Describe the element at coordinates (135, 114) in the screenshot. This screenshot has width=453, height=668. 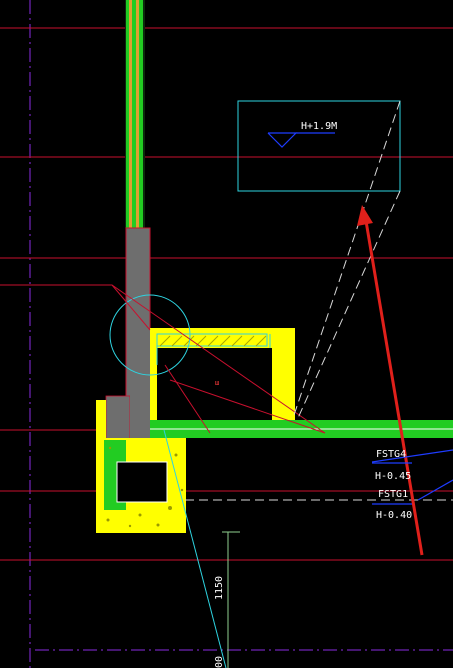
I see `upper-wall` at that location.